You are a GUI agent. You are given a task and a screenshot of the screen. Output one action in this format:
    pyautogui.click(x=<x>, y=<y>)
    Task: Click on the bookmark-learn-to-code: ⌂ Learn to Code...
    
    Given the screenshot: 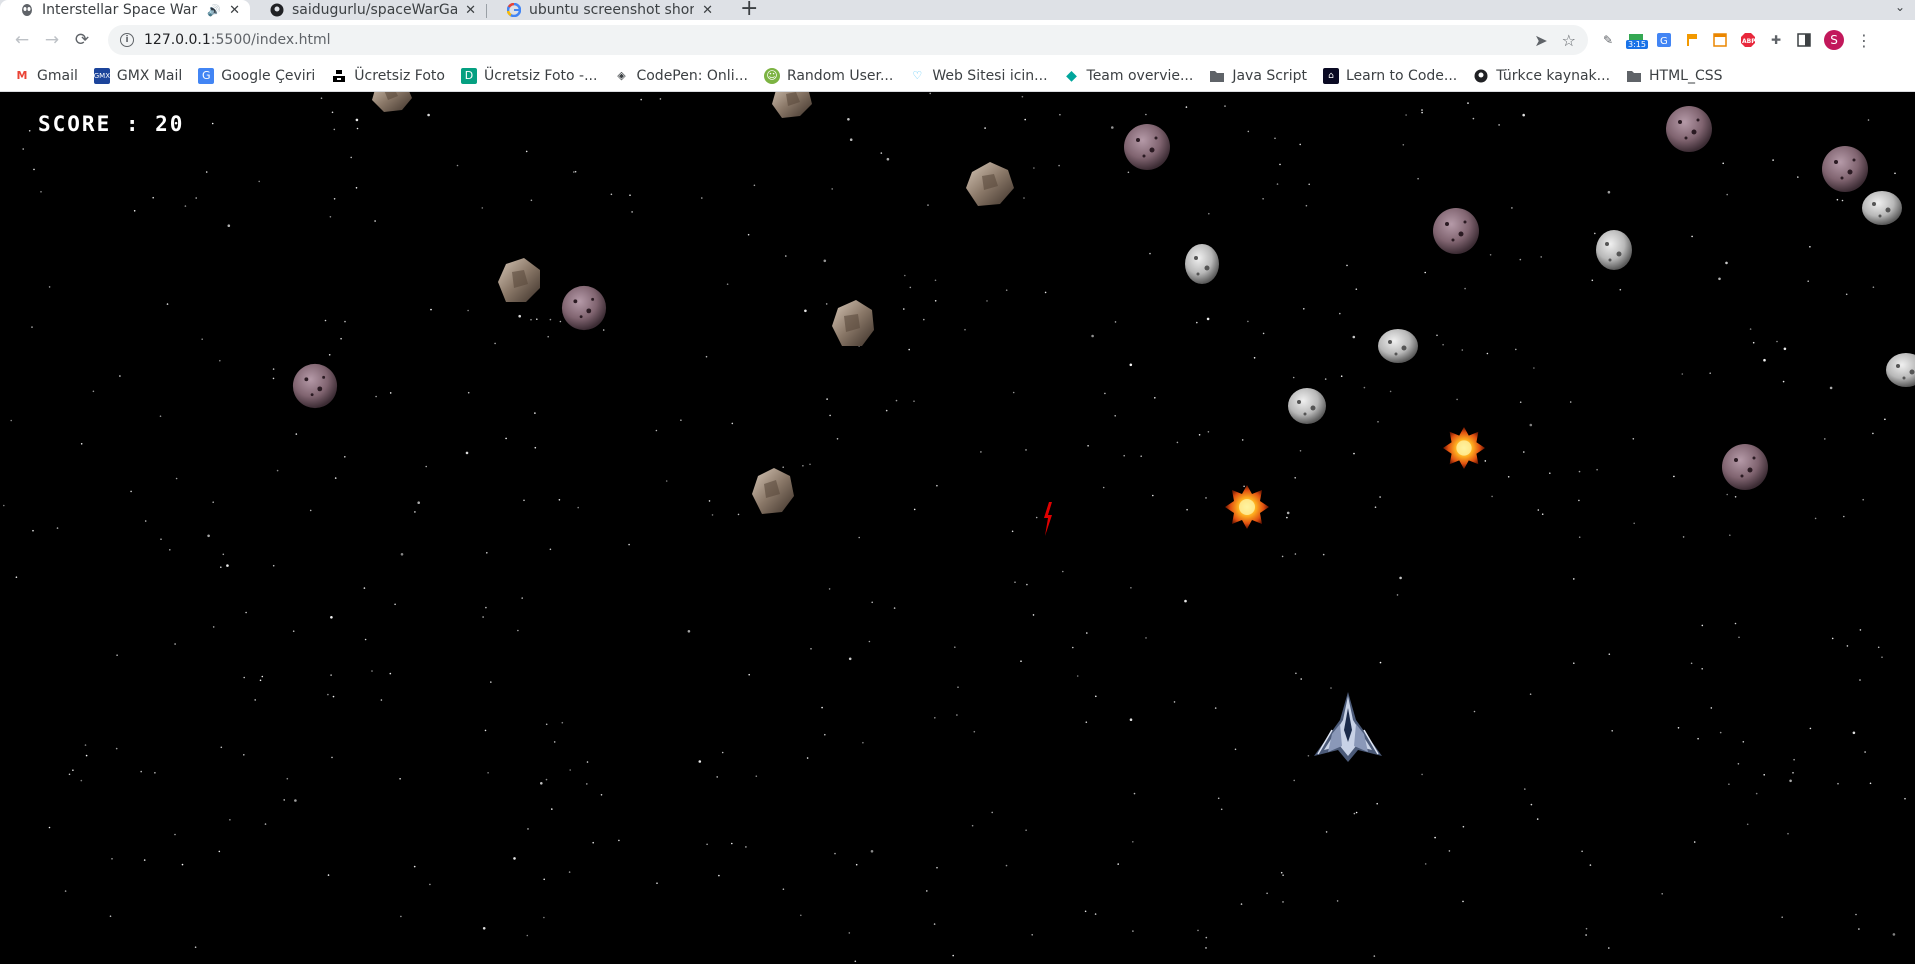 What is the action you would take?
    pyautogui.click(x=1389, y=75)
    